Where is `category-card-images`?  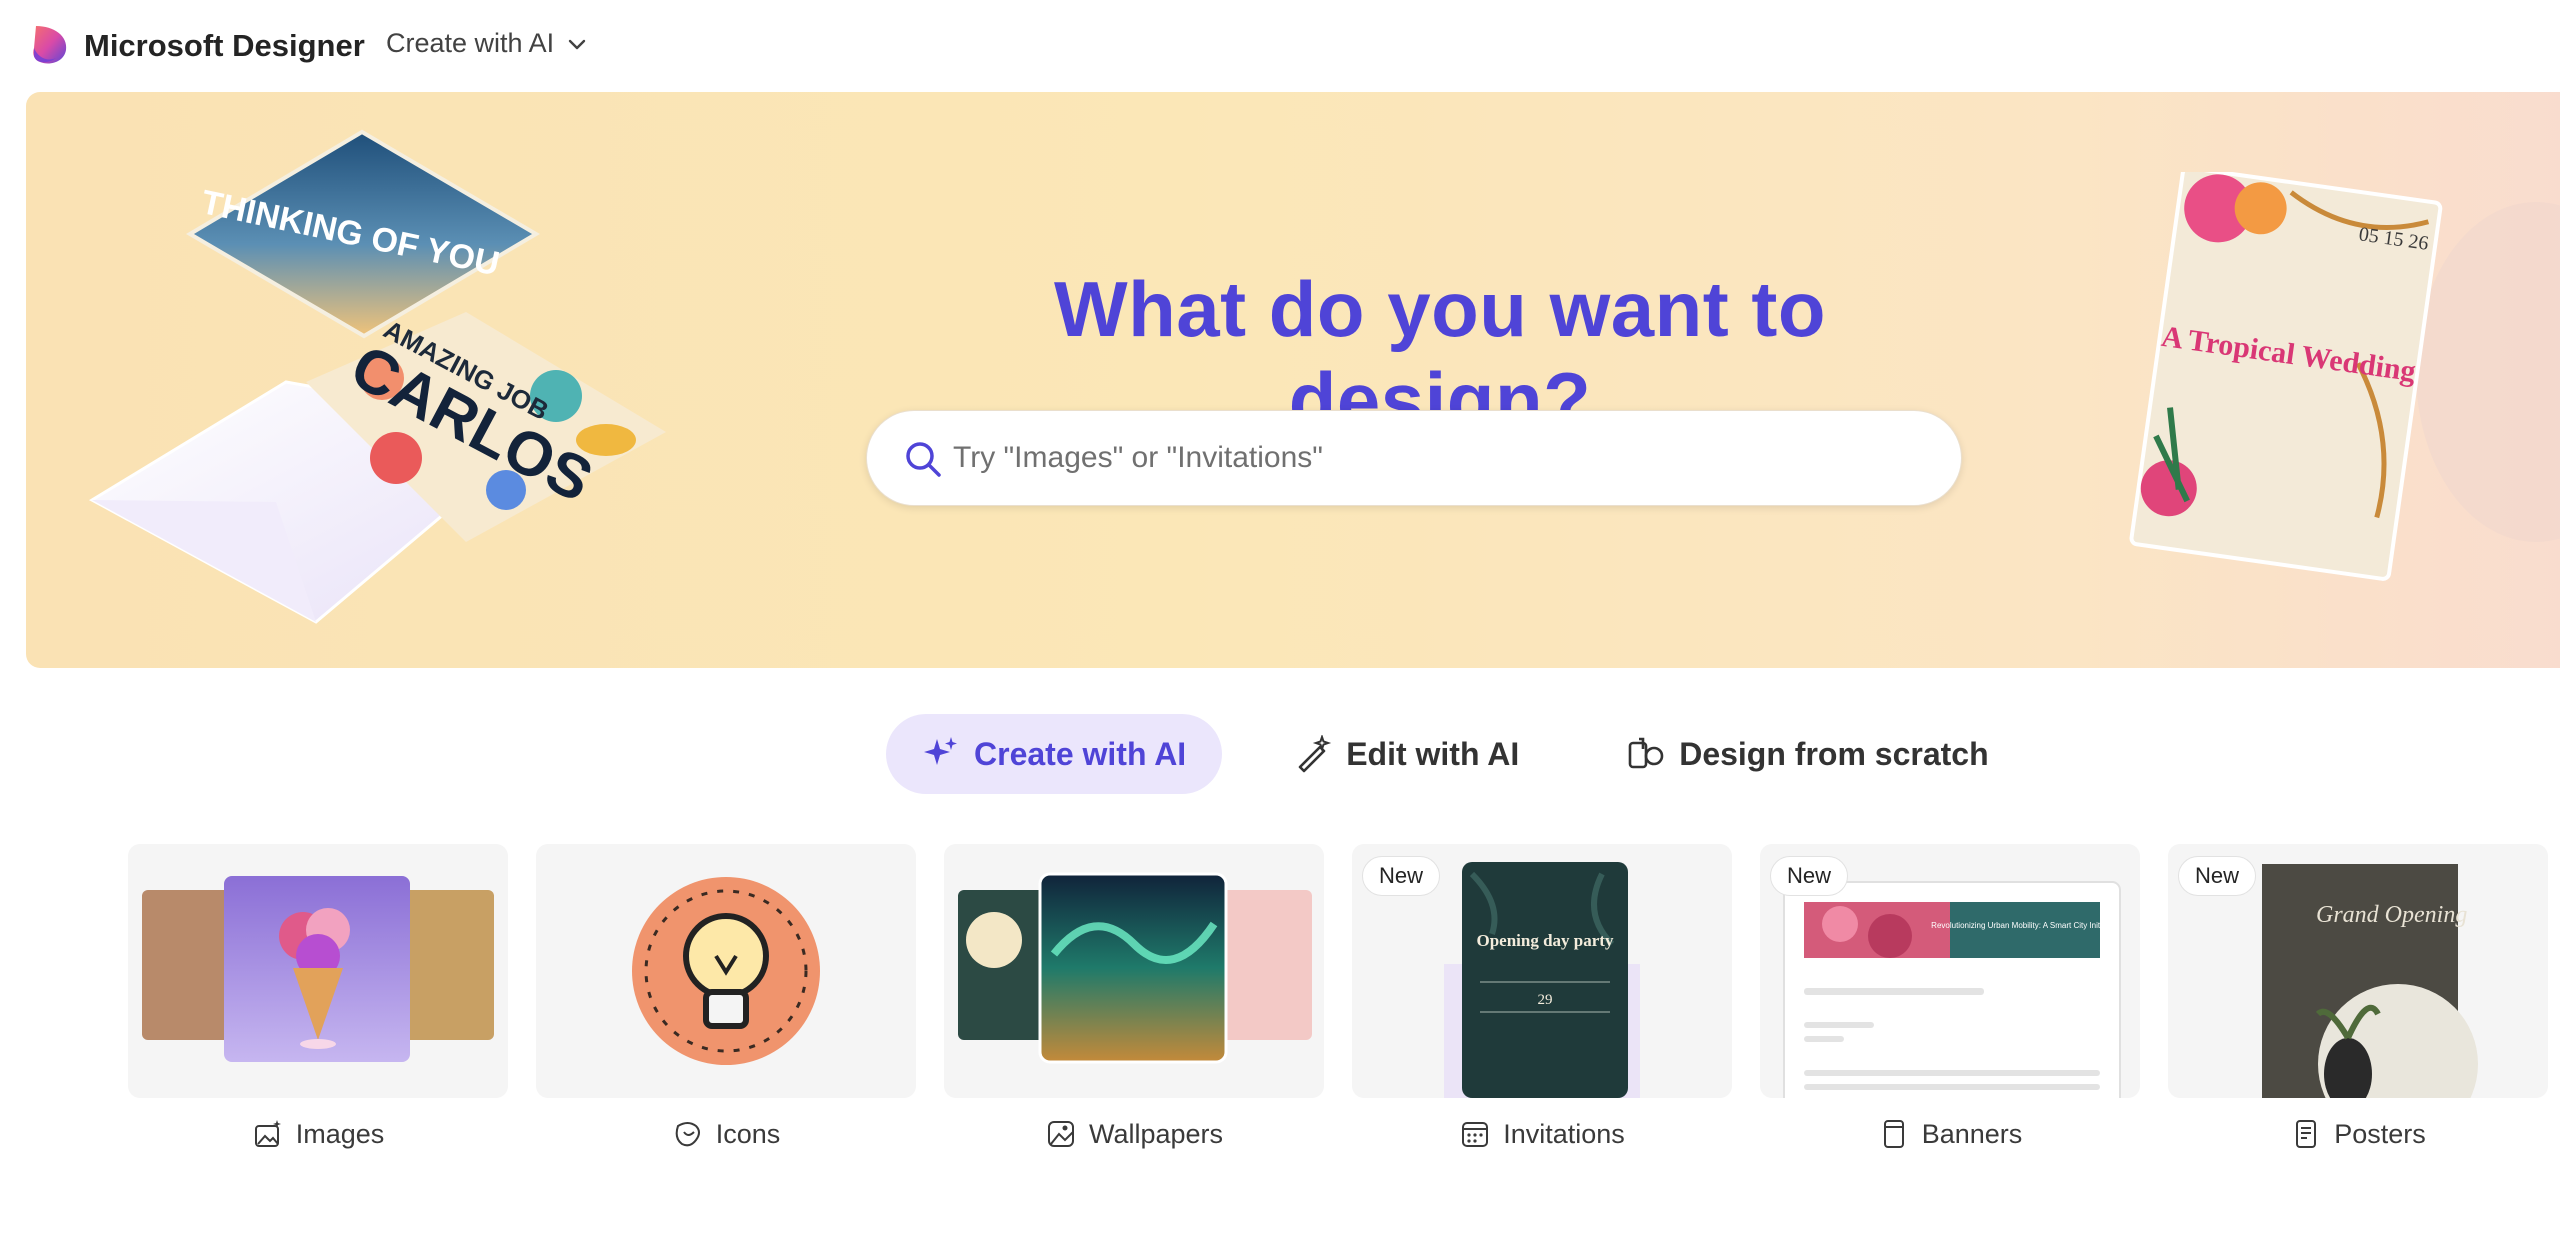 category-card-images is located at coordinates (318, 971).